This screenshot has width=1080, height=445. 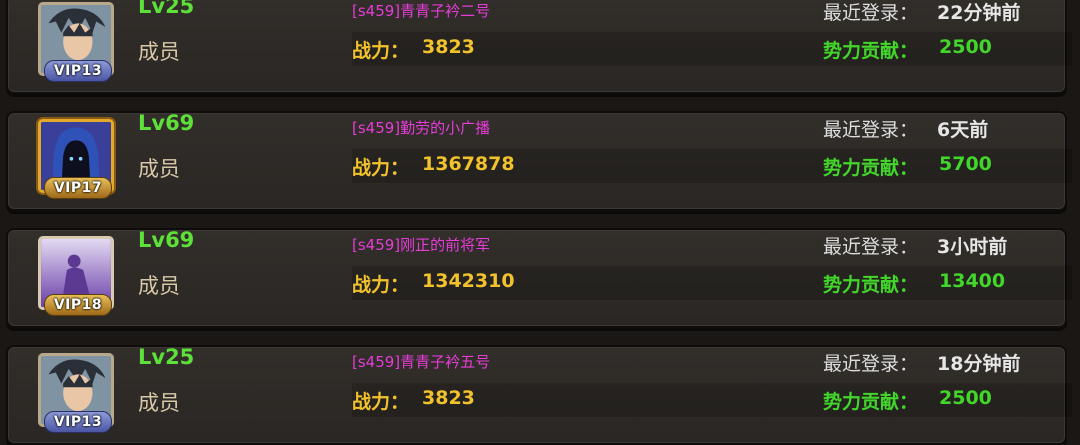 I want to click on last-login-value: 3小时前, so click(x=972, y=247).